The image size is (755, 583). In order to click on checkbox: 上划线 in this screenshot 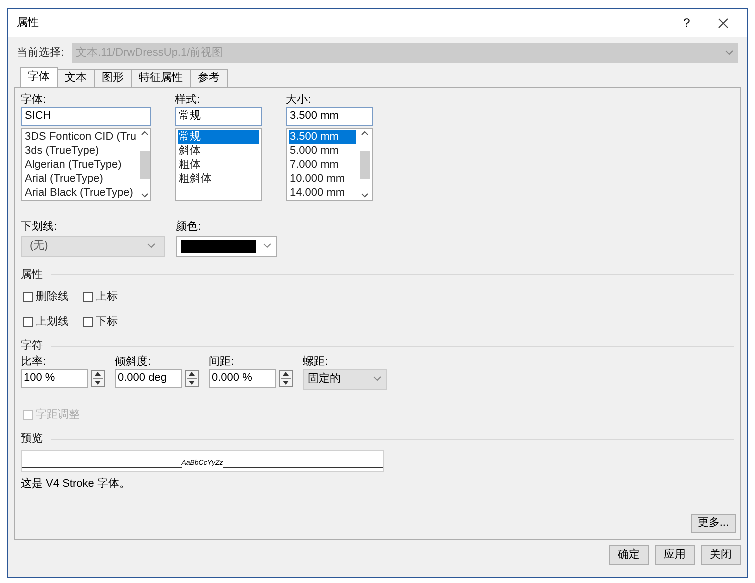, I will do `click(53, 322)`.